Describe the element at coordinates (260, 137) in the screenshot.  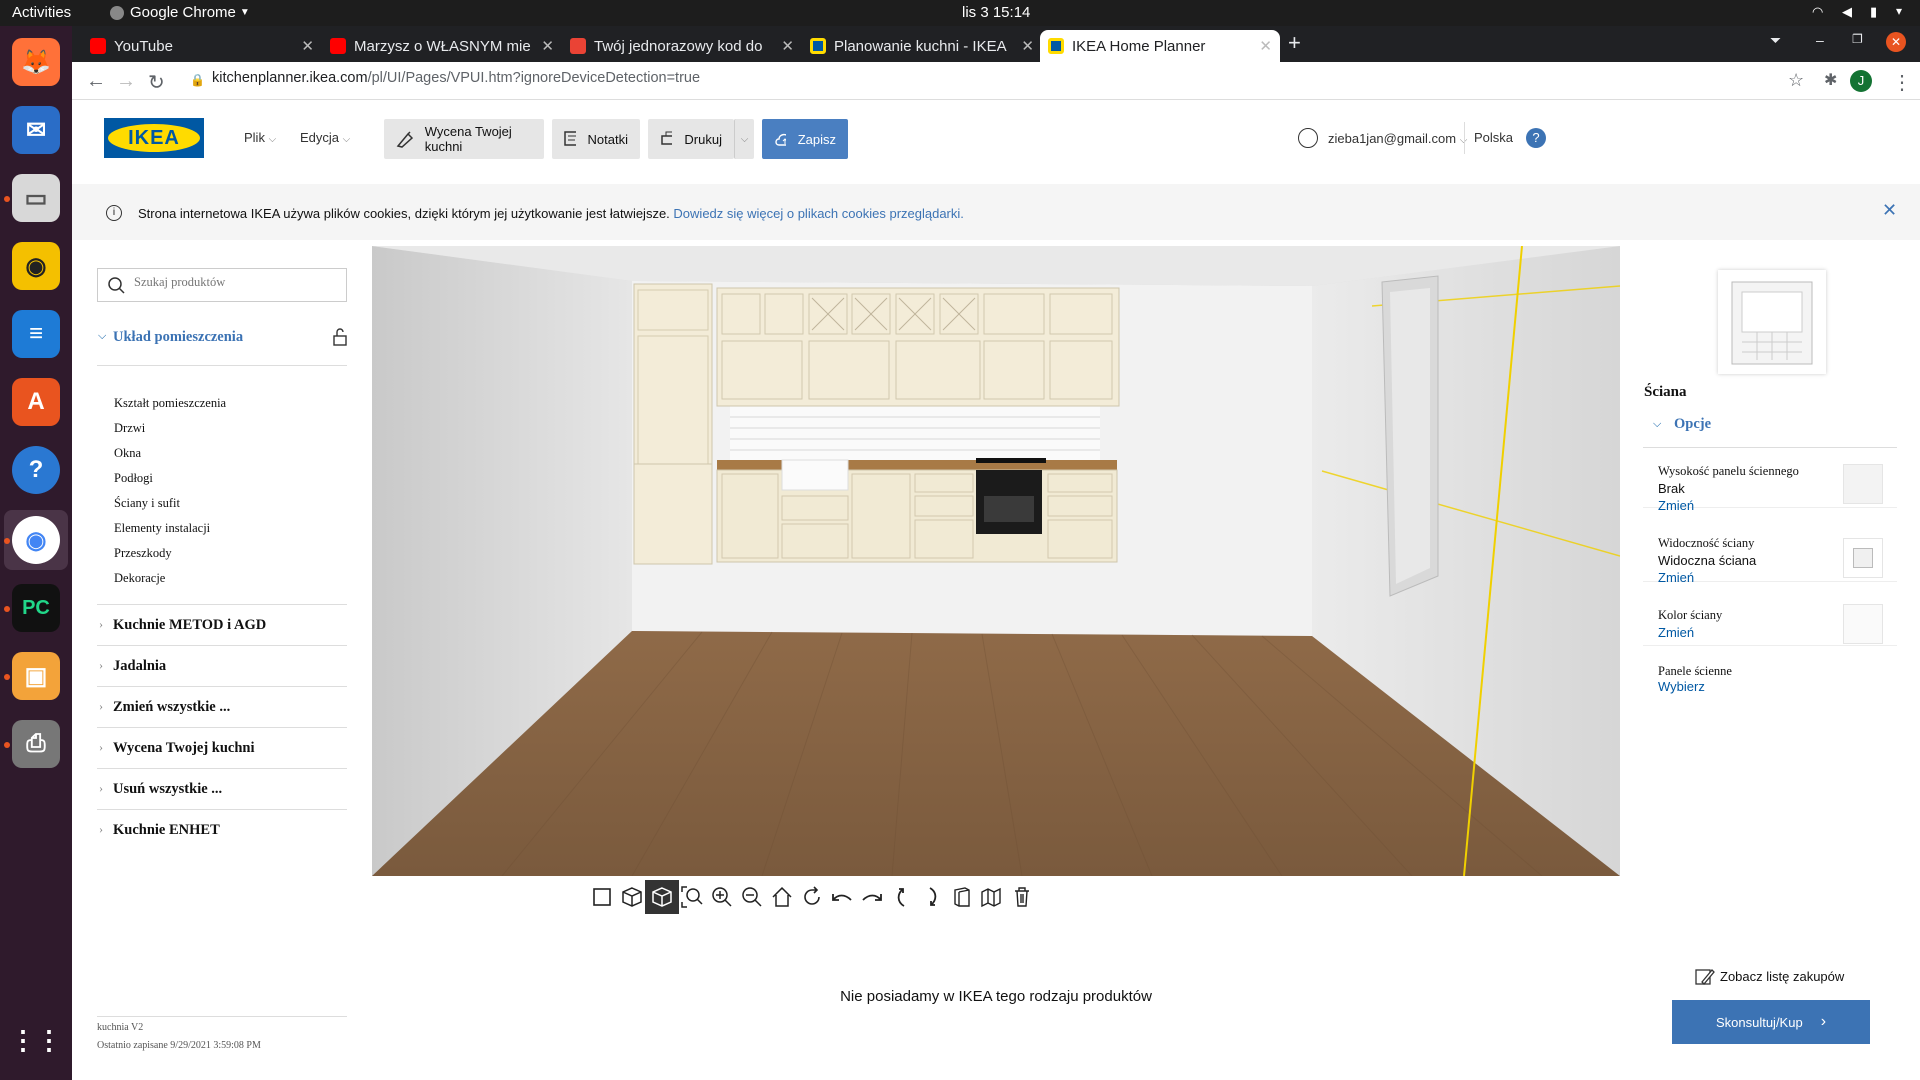
I see `menu-file: Plik ⌵` at that location.